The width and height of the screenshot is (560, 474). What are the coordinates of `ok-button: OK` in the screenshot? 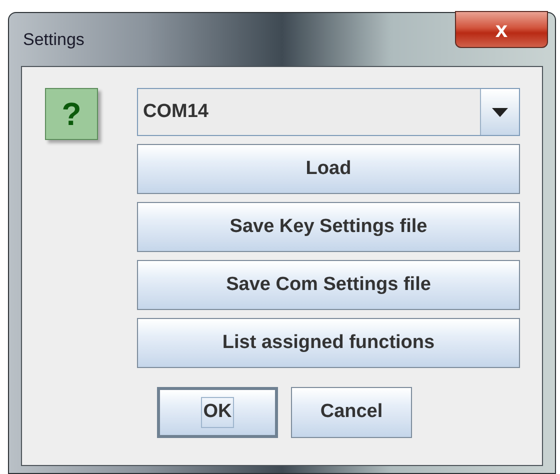 It's located at (217, 412).